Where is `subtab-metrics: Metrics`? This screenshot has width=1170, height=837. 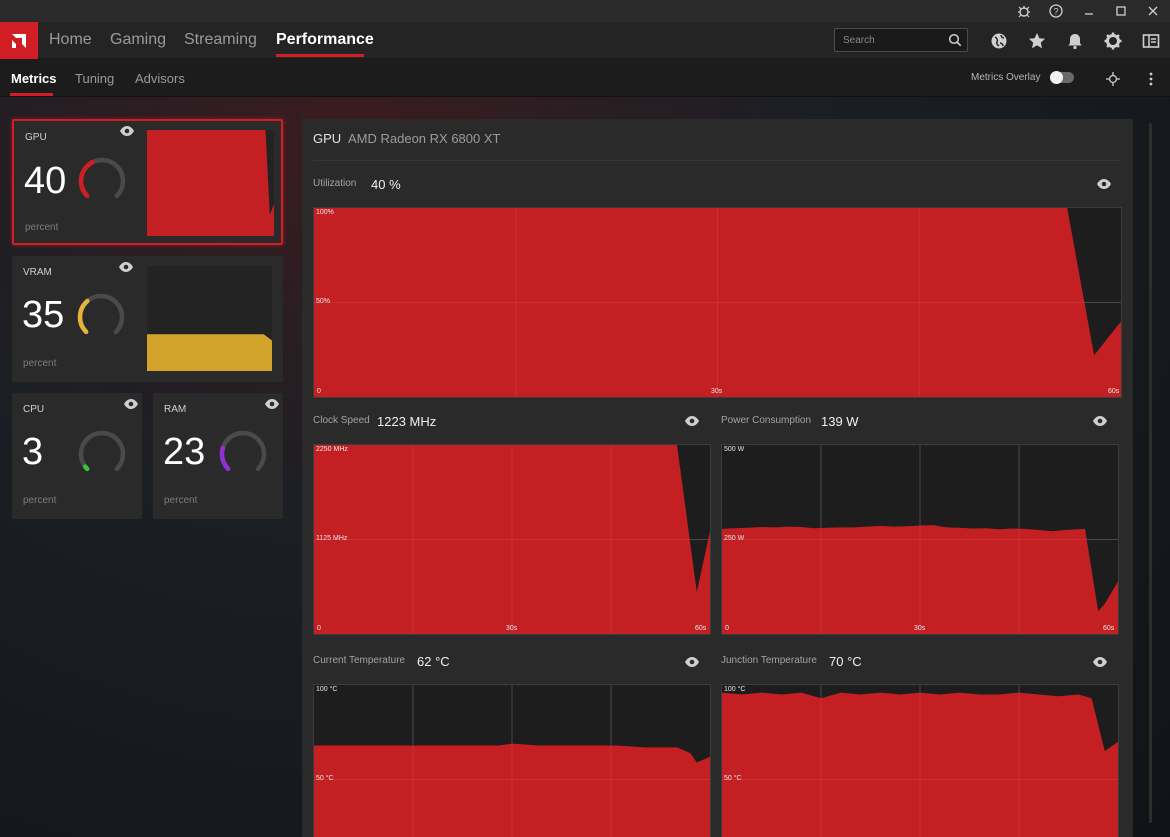 subtab-metrics: Metrics is located at coordinates (34, 78).